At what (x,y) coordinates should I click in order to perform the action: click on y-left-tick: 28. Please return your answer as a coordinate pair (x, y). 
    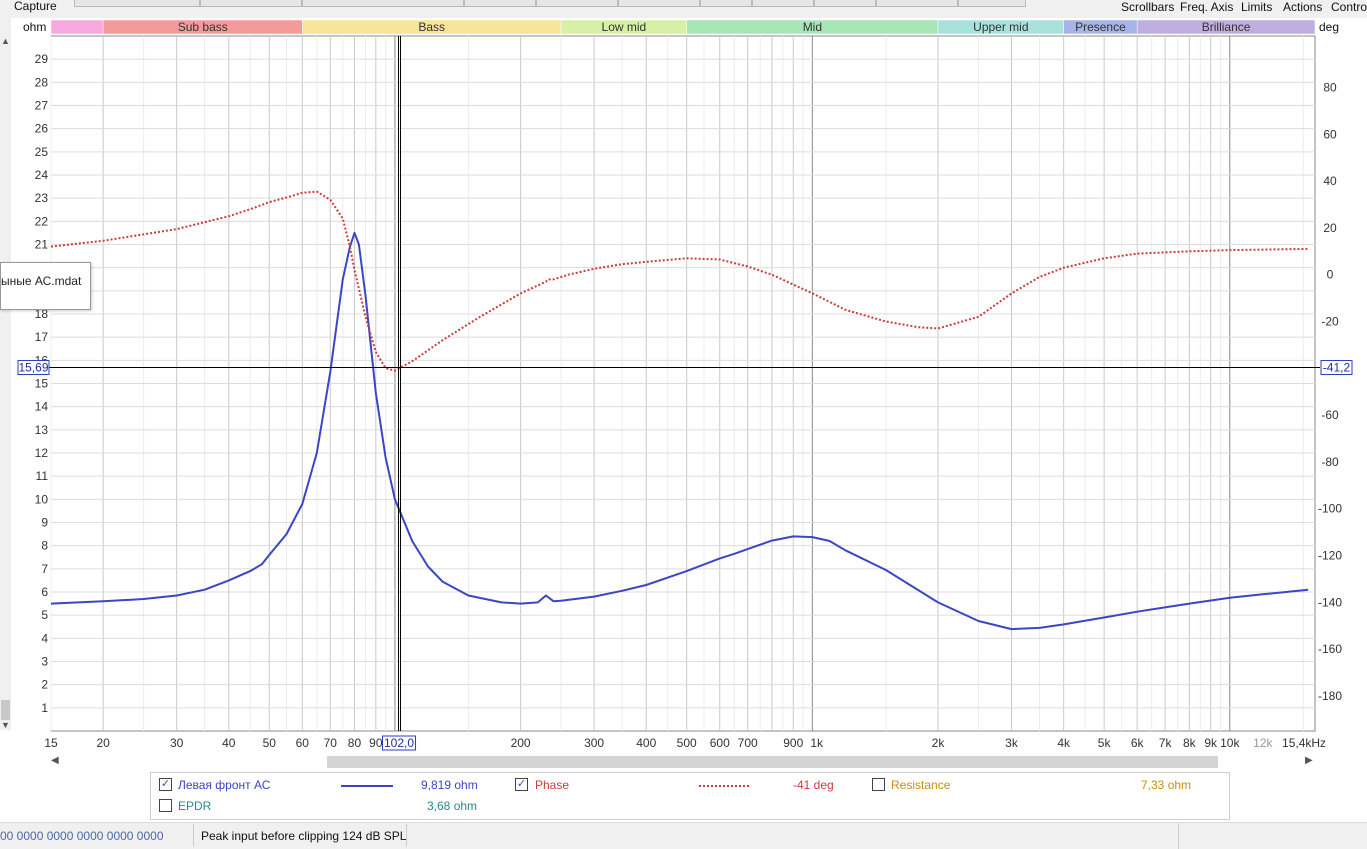
    Looking at the image, I should click on (42, 82).